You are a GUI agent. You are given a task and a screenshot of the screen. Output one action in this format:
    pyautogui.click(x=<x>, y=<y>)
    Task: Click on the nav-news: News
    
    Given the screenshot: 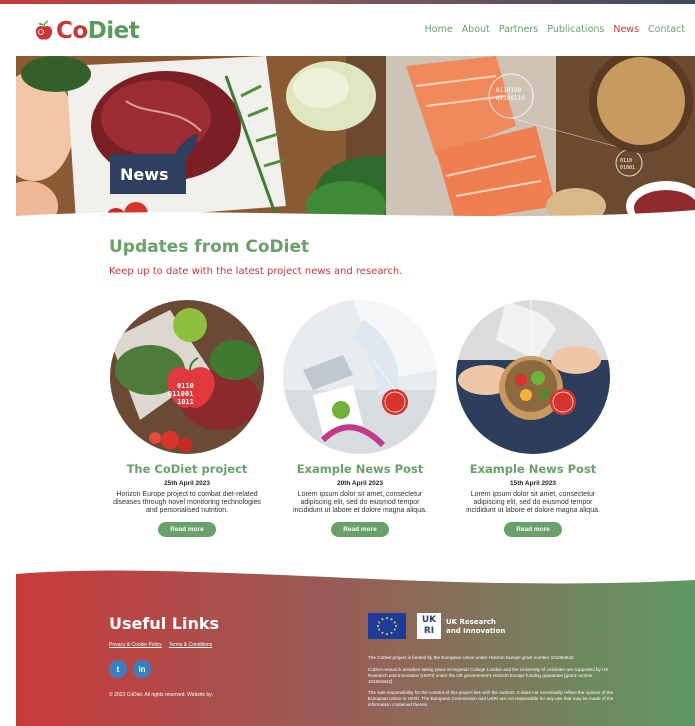 What is the action you would take?
    pyautogui.click(x=626, y=29)
    